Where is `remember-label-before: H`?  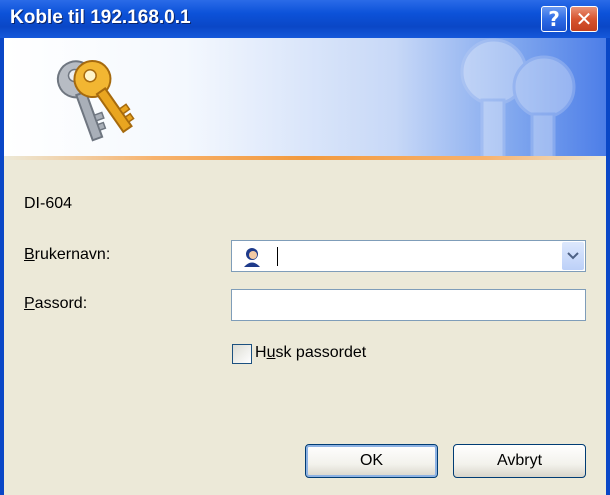 remember-label-before: H is located at coordinates (261, 352).